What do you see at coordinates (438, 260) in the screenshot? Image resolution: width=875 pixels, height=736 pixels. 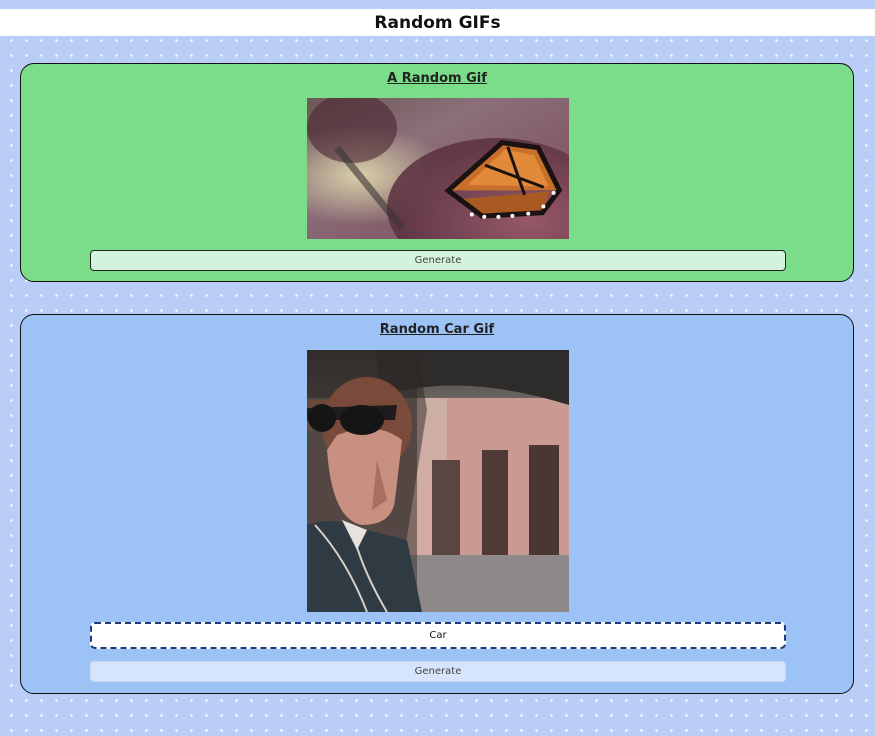 I see `random-generate-button: Generate` at bounding box center [438, 260].